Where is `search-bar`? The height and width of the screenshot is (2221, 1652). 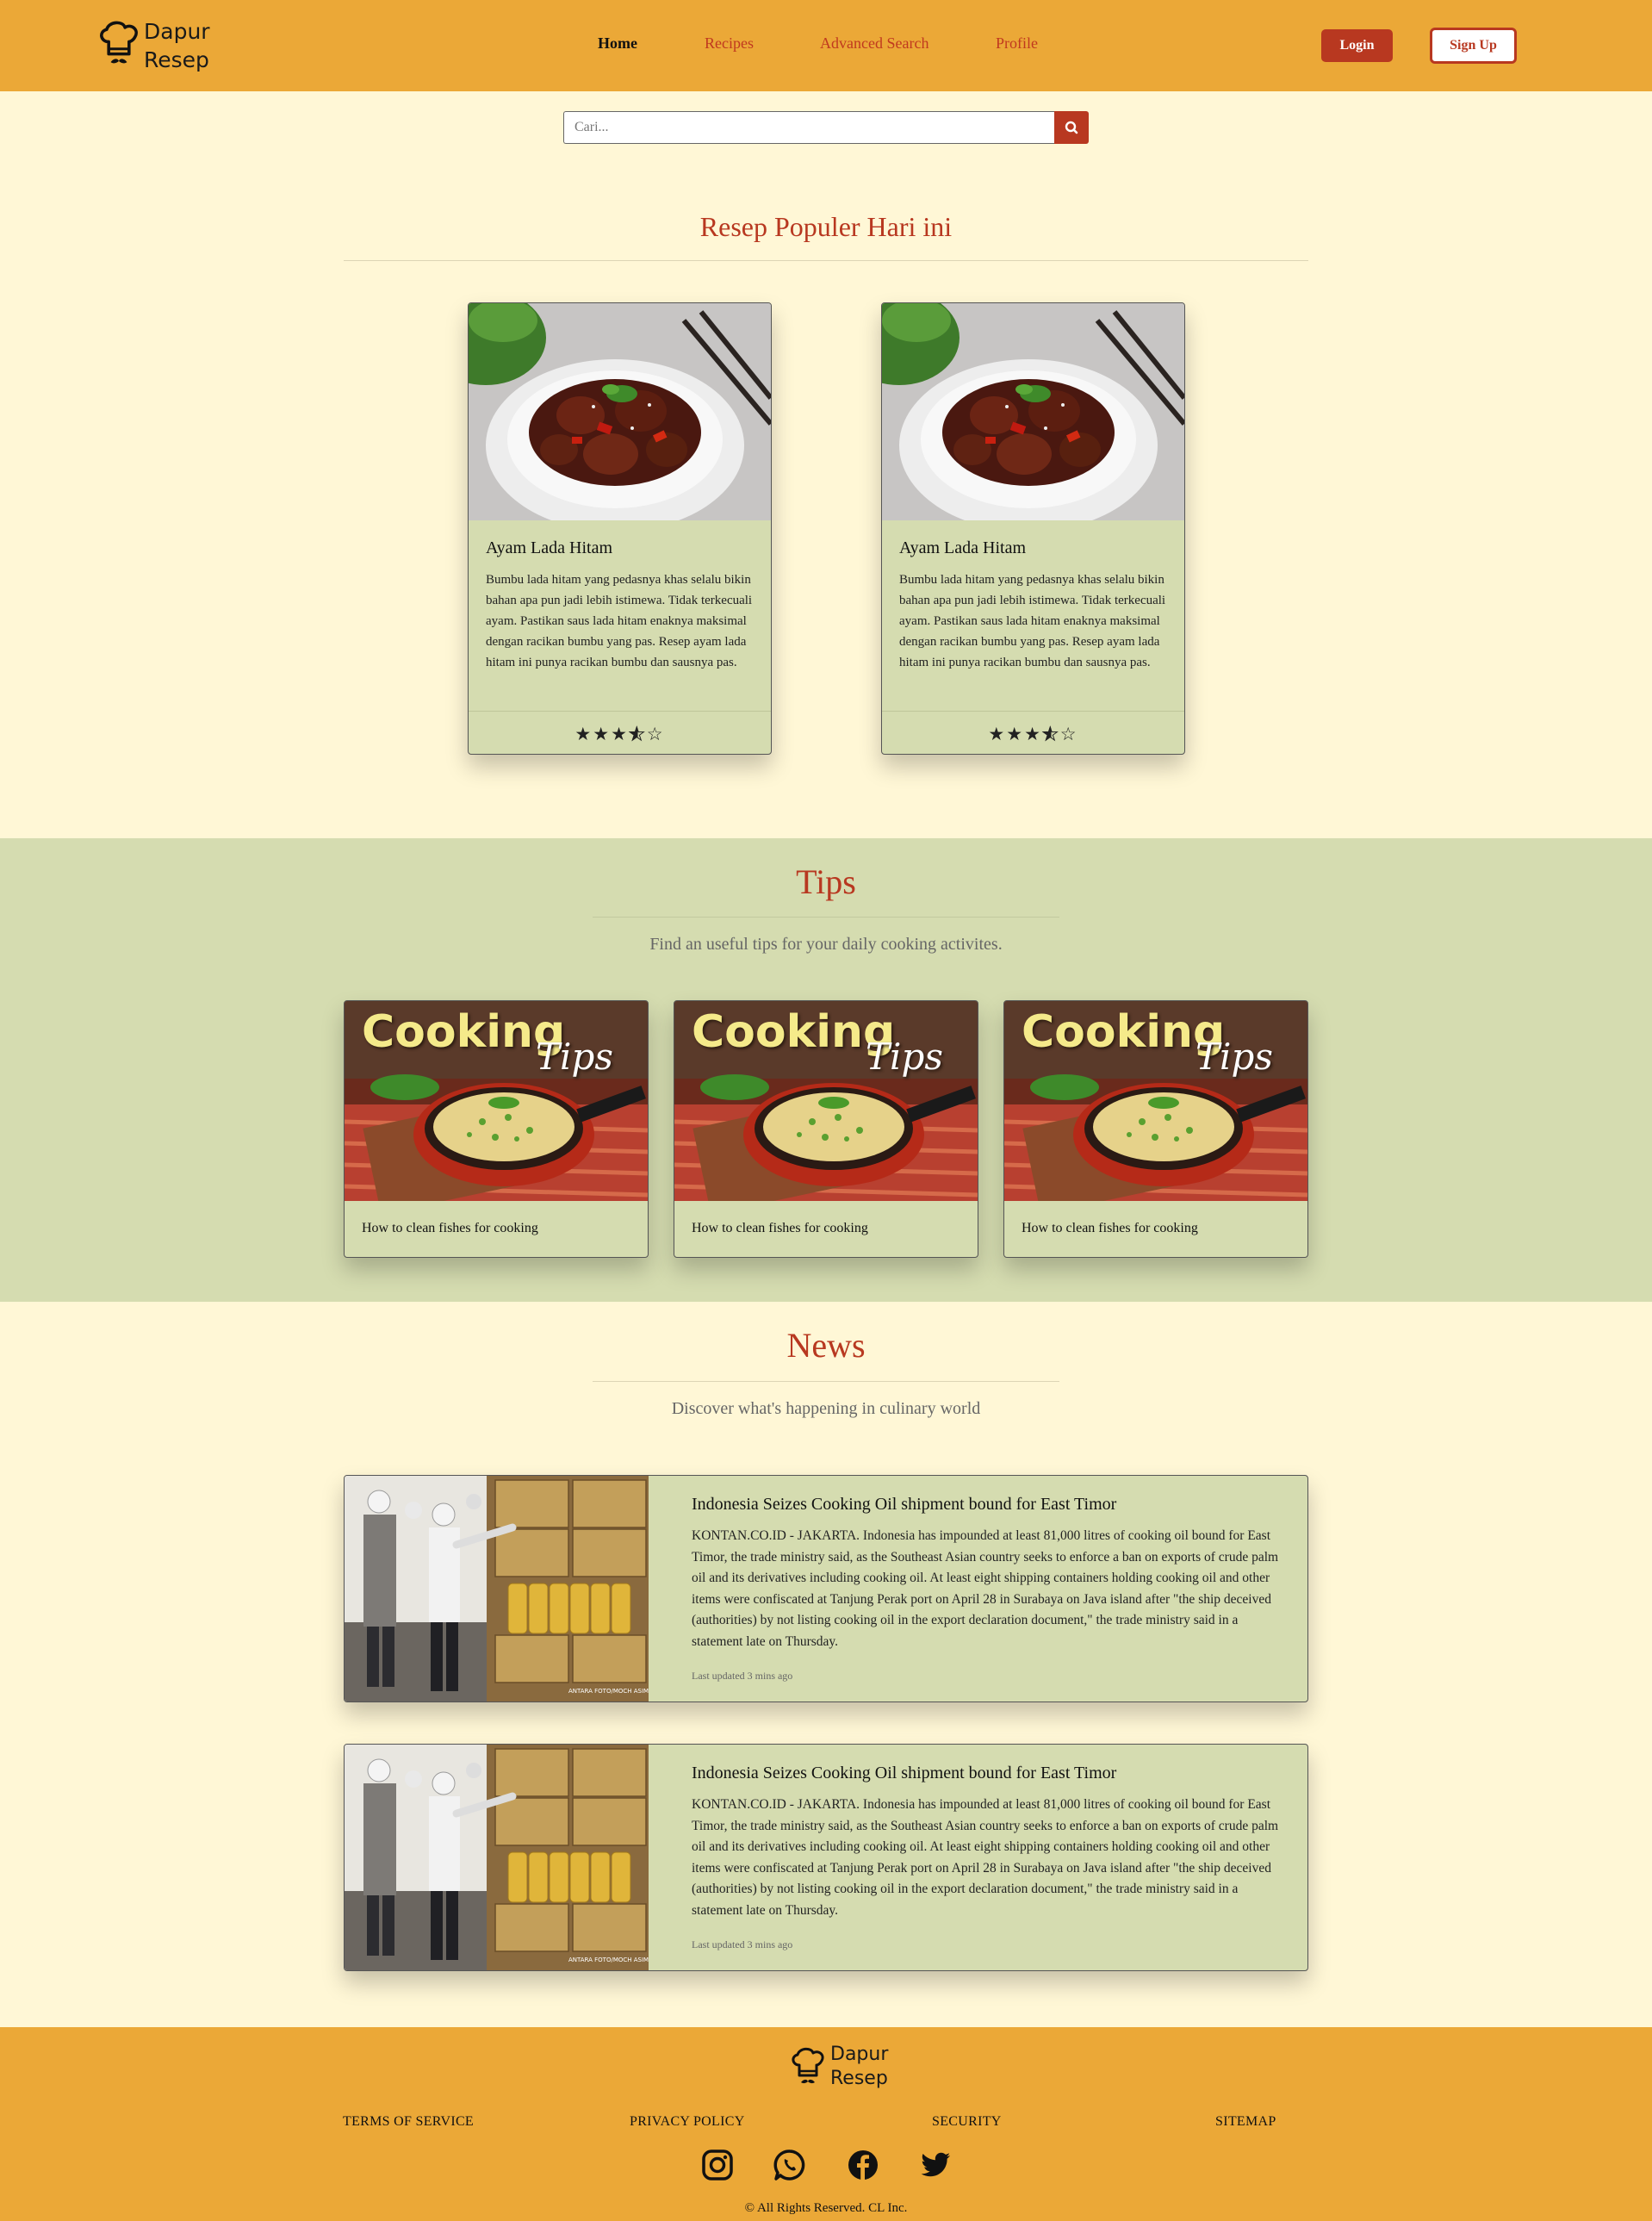
search-bar is located at coordinates (826, 127).